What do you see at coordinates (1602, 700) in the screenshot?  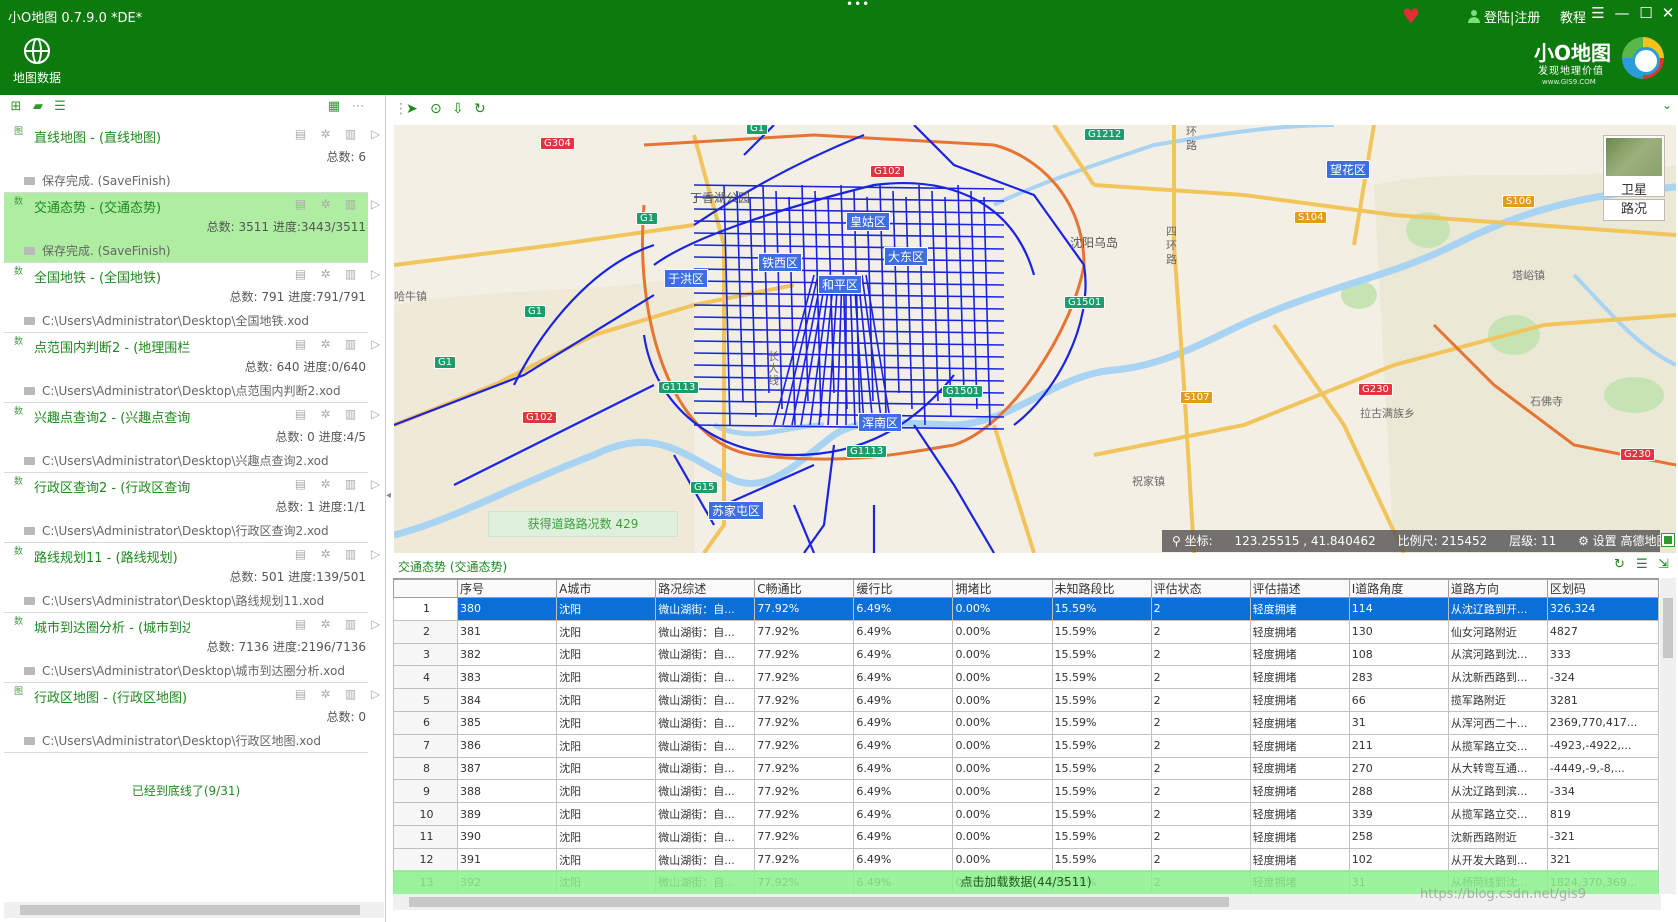 I see `table-cell: 3281` at bounding box center [1602, 700].